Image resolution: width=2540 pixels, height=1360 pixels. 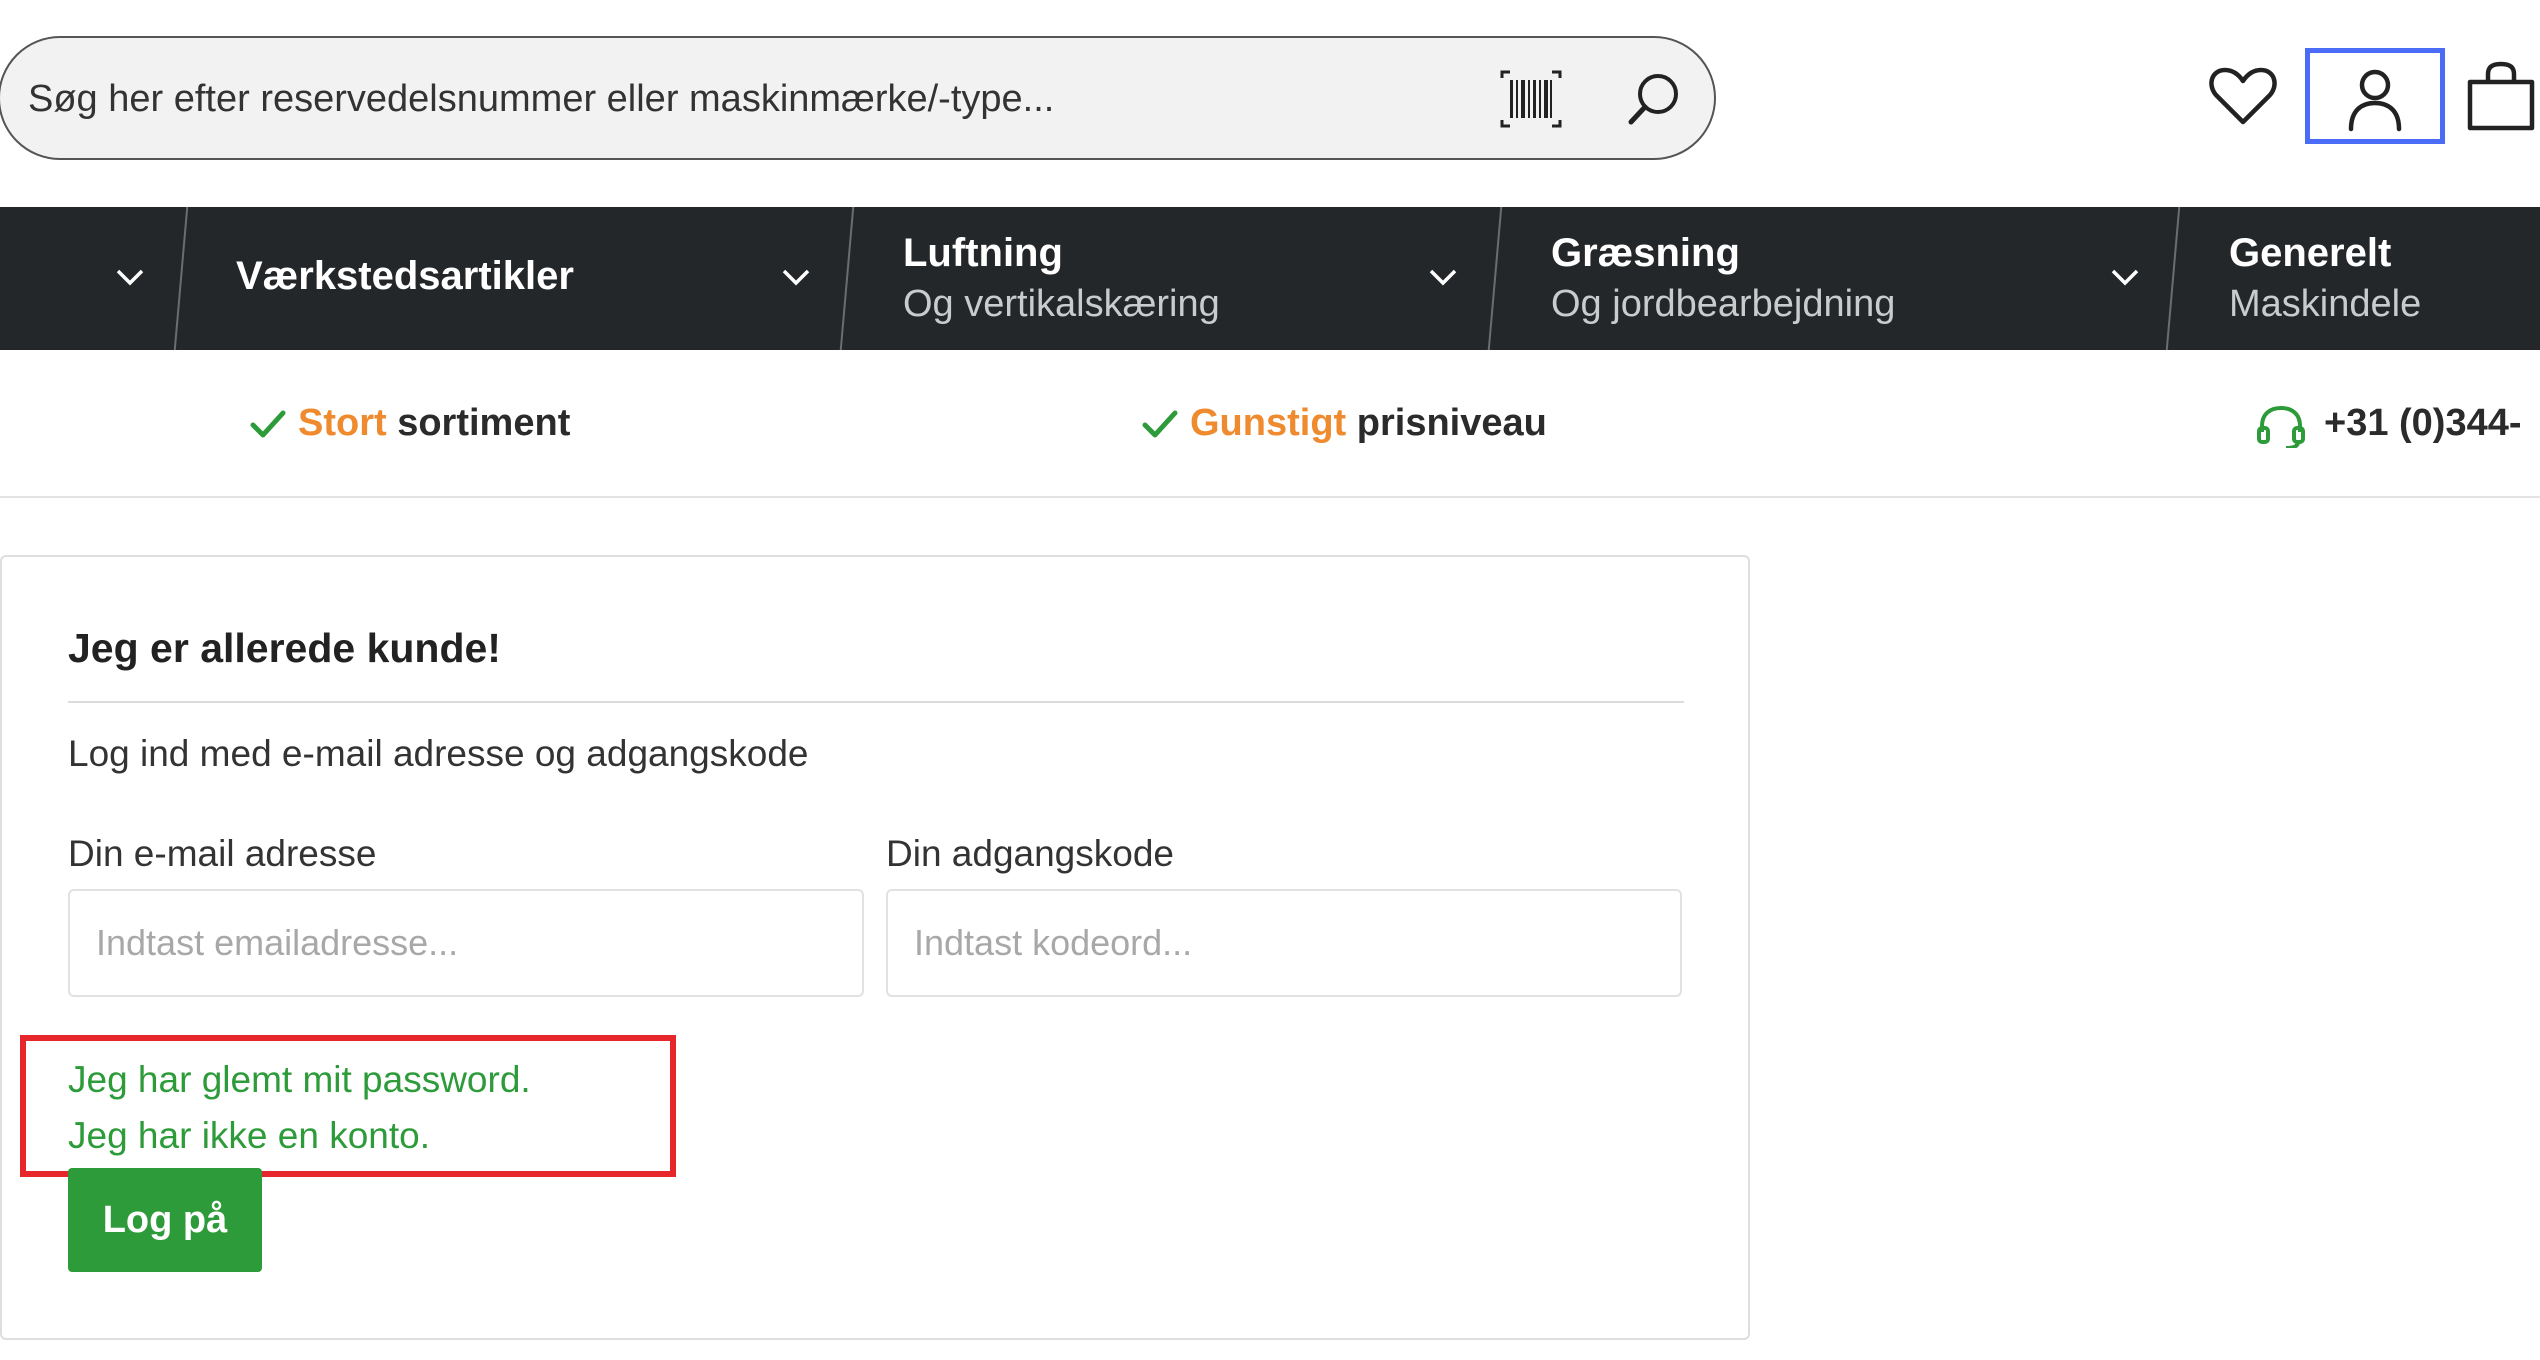 What do you see at coordinates (1030, 853) in the screenshot?
I see `password-label: Din adgangskode` at bounding box center [1030, 853].